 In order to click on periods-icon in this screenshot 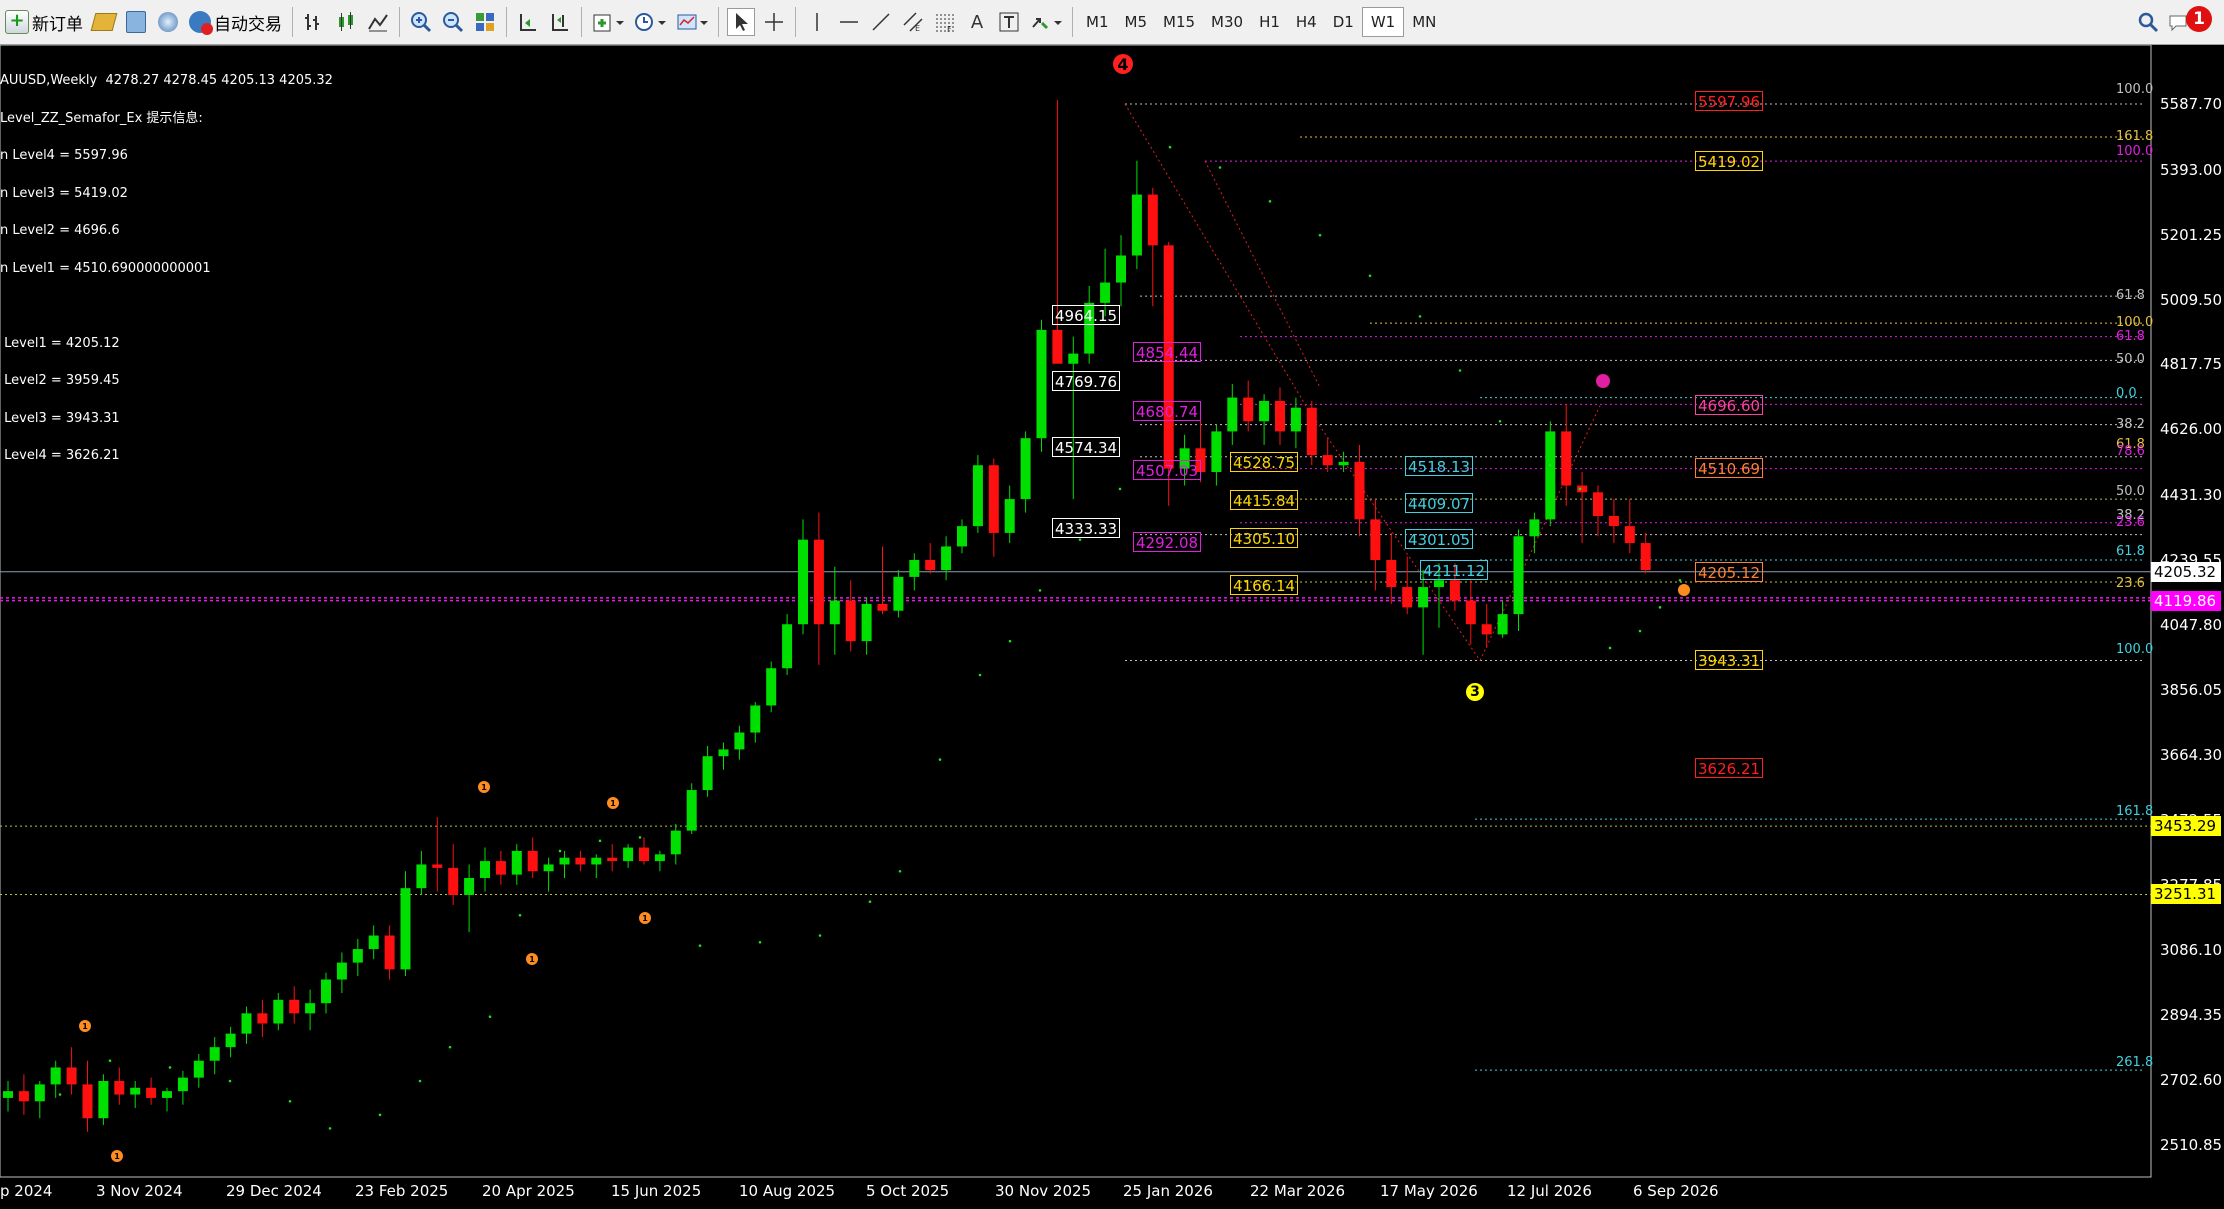, I will do `click(650, 22)`.